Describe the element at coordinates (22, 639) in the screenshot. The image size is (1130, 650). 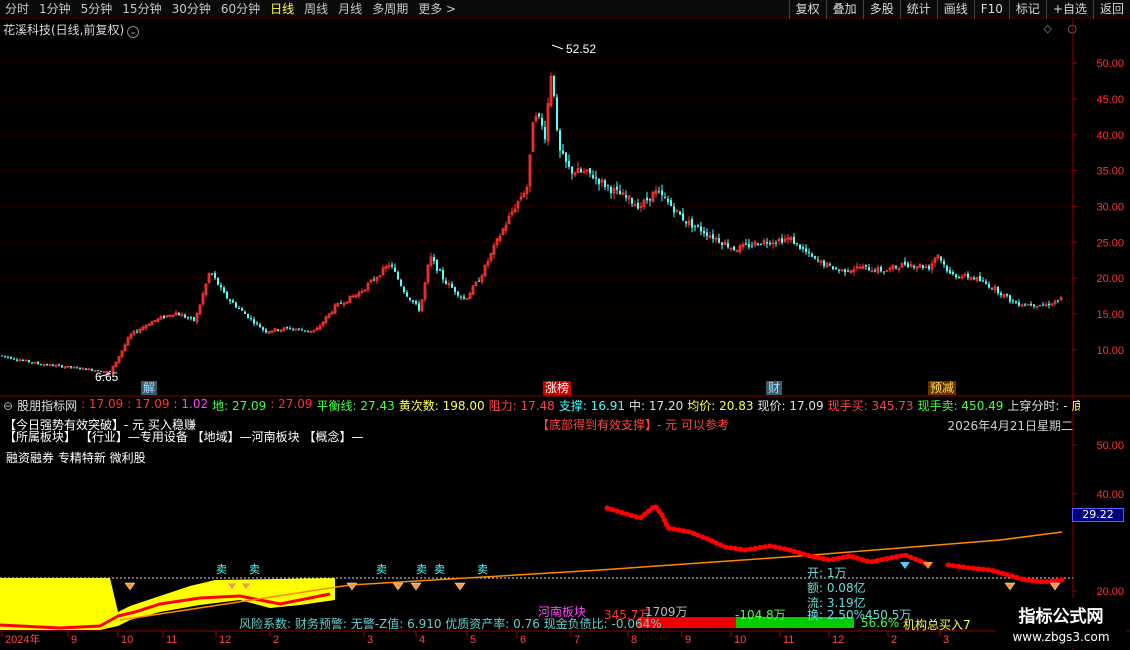
I see `x-axis-label-0: 2024年` at that location.